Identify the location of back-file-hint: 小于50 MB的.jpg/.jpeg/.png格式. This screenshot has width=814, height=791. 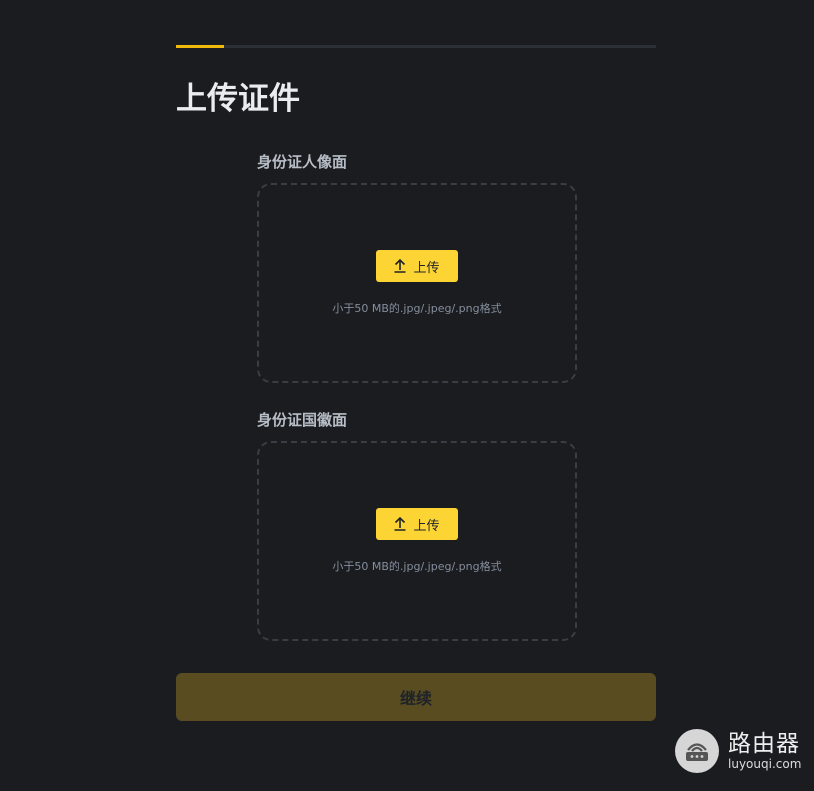
(417, 566).